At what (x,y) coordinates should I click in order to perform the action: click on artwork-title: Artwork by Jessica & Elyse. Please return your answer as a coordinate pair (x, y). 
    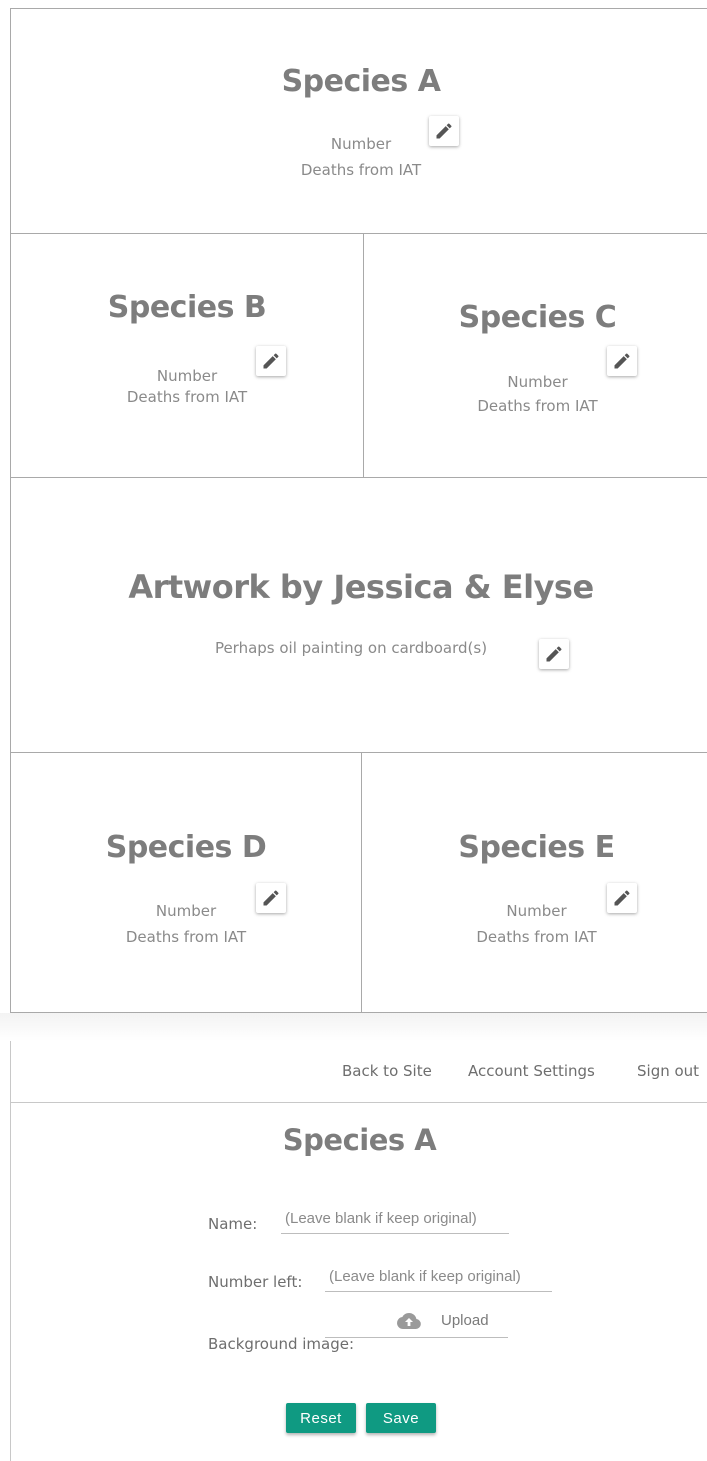
    Looking at the image, I should click on (361, 587).